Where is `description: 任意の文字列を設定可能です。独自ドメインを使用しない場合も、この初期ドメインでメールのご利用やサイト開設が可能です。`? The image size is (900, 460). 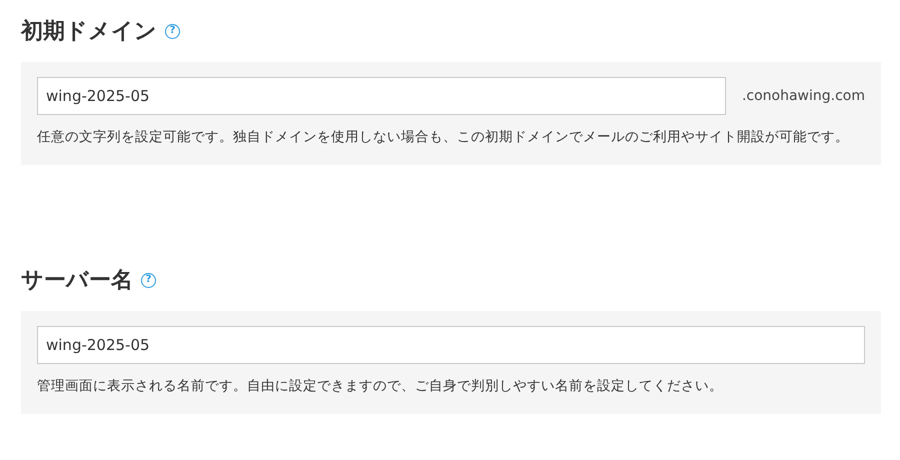 description: 任意の文字列を設定可能です。独自ドメインを使用しない場合も、この初期ドメインでメールのご利用やサイト開設が可能です。 is located at coordinates (443, 137).